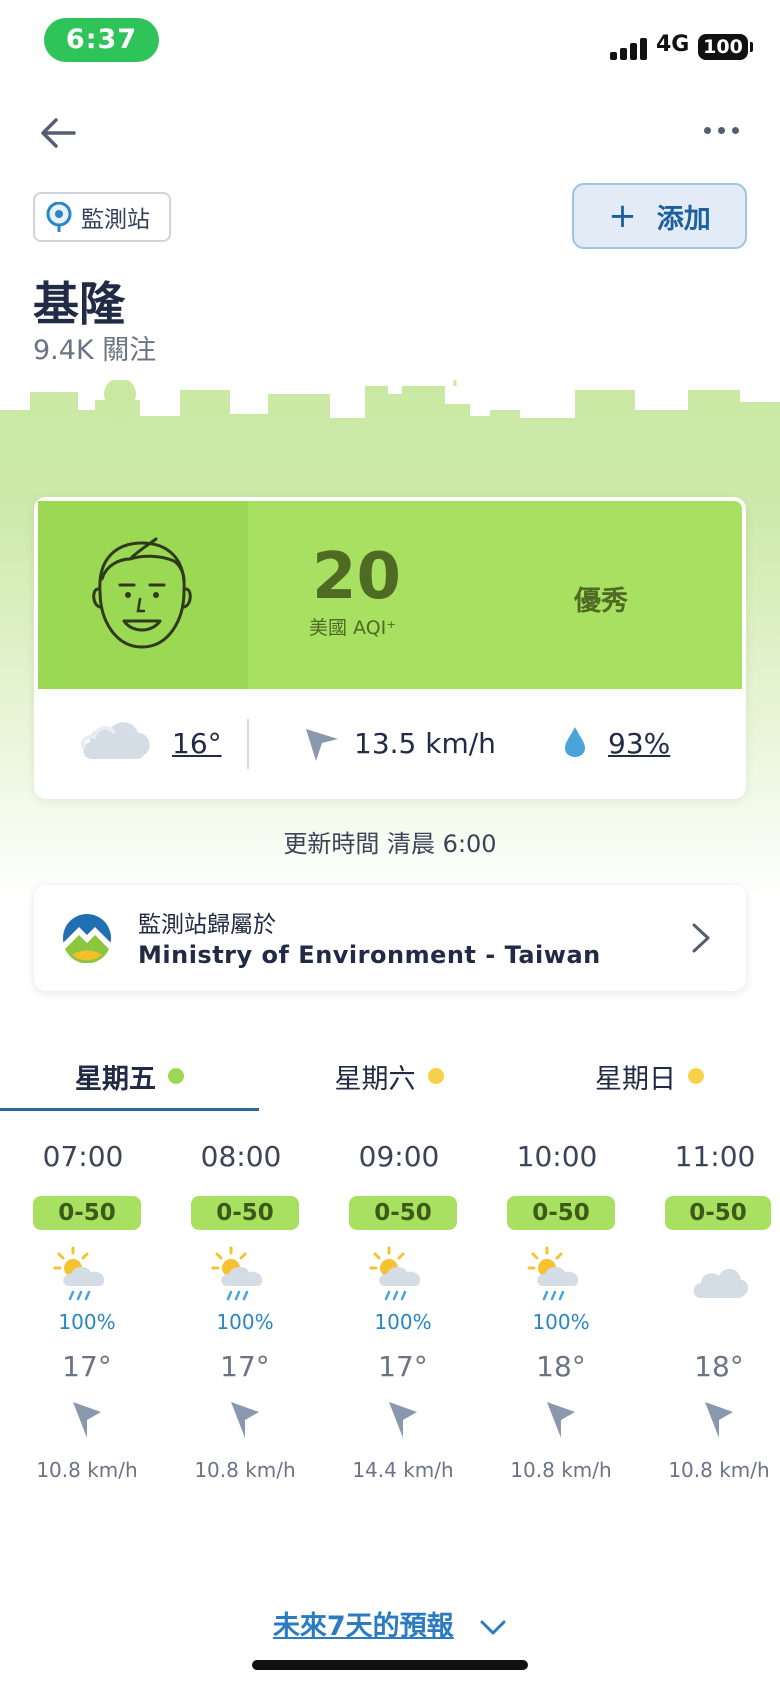  Describe the element at coordinates (248, 744) in the screenshot. I see `divider` at that location.